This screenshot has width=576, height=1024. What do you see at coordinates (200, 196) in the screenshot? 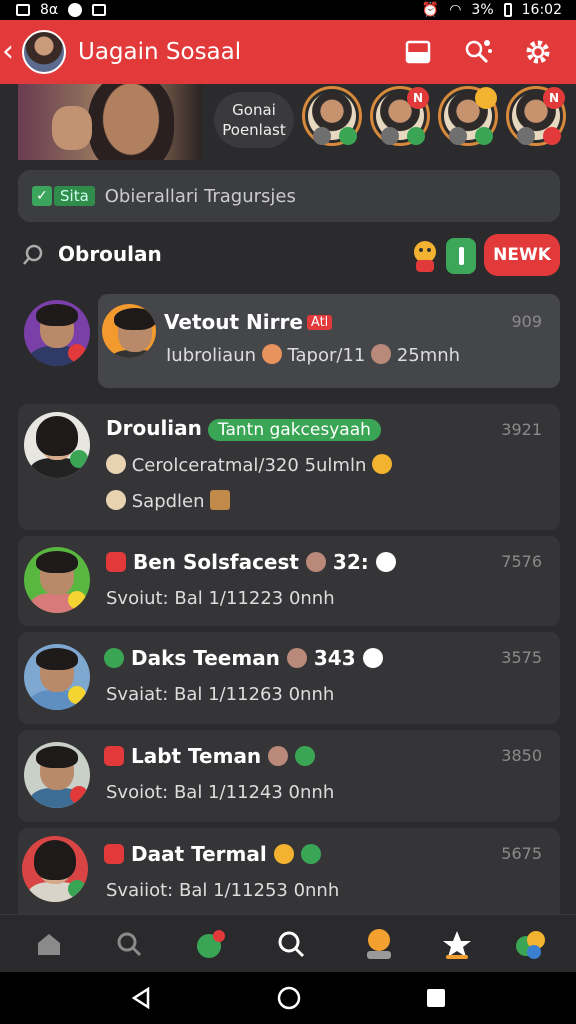
I see `notice-text: Obierallari Tragursjes` at bounding box center [200, 196].